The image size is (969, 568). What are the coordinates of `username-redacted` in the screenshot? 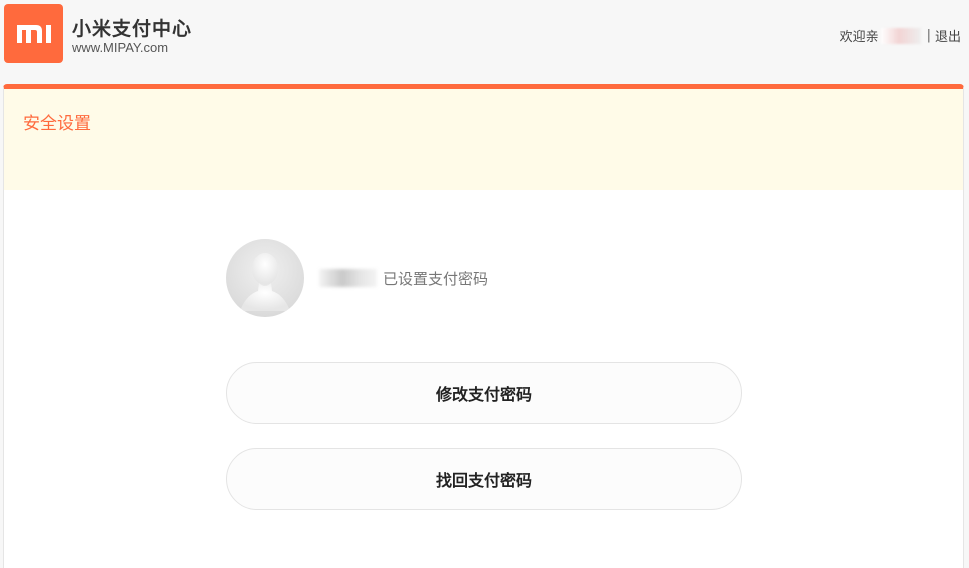 It's located at (900, 35).